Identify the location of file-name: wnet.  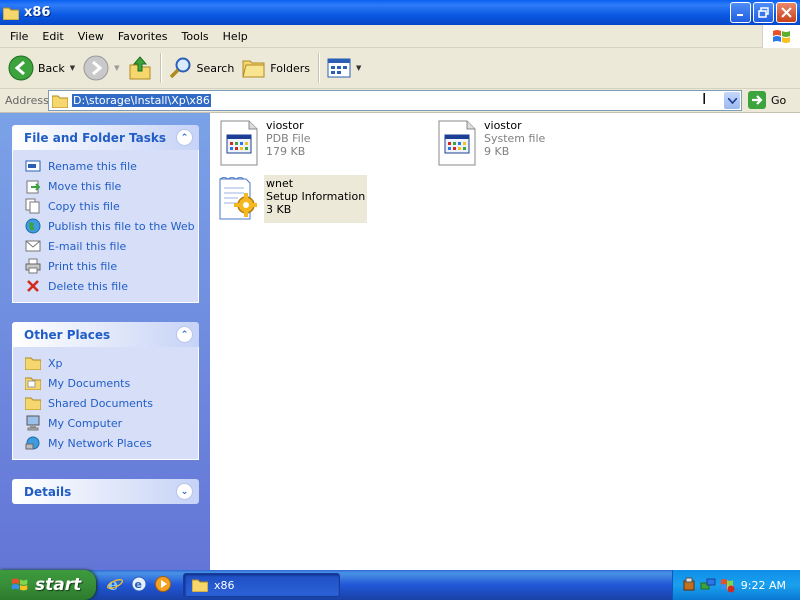
(280, 183).